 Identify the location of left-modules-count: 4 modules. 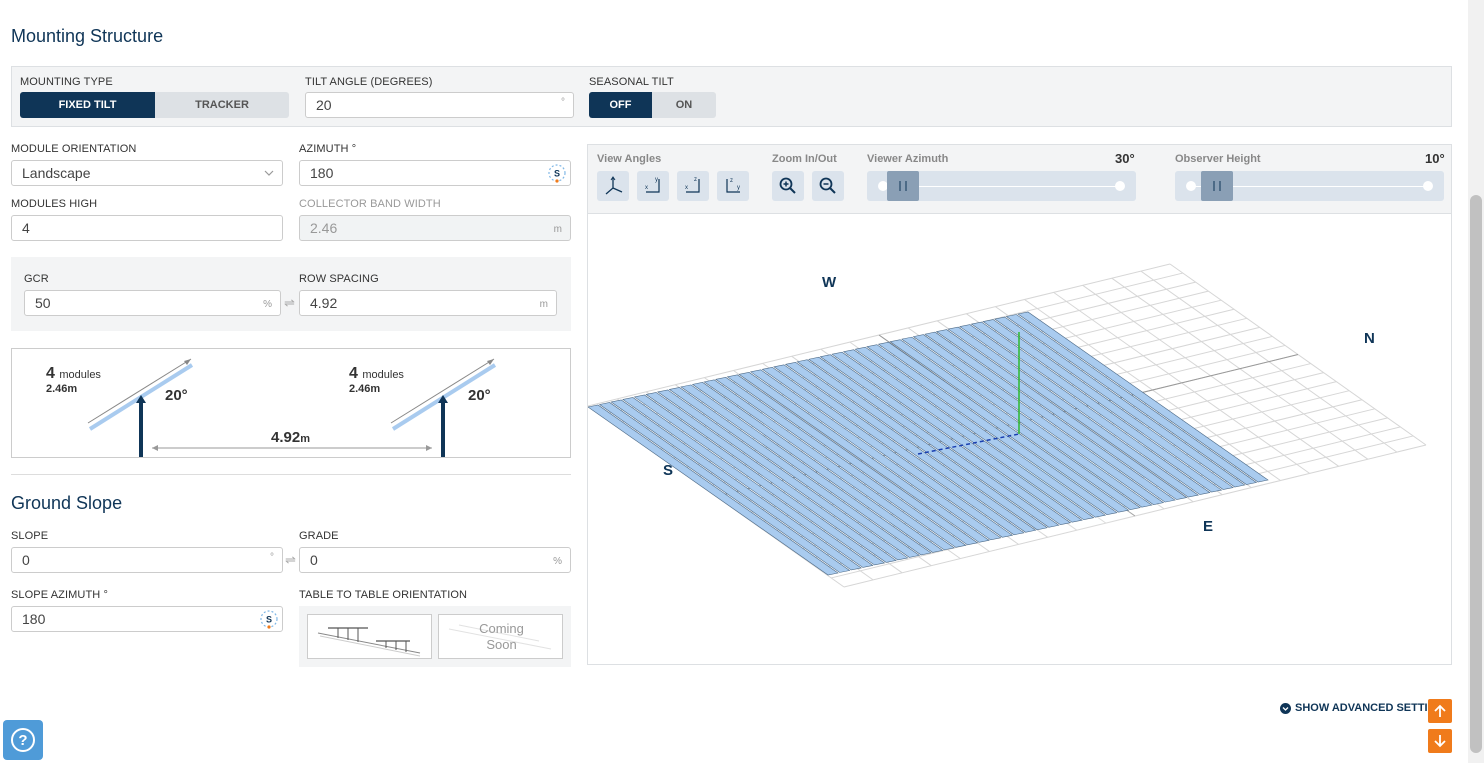
(73, 374).